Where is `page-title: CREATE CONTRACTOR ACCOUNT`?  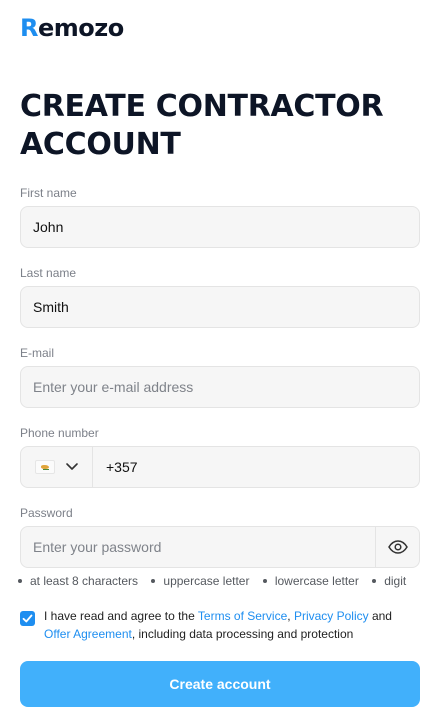 page-title: CREATE CONTRACTOR ACCOUNT is located at coordinates (202, 125).